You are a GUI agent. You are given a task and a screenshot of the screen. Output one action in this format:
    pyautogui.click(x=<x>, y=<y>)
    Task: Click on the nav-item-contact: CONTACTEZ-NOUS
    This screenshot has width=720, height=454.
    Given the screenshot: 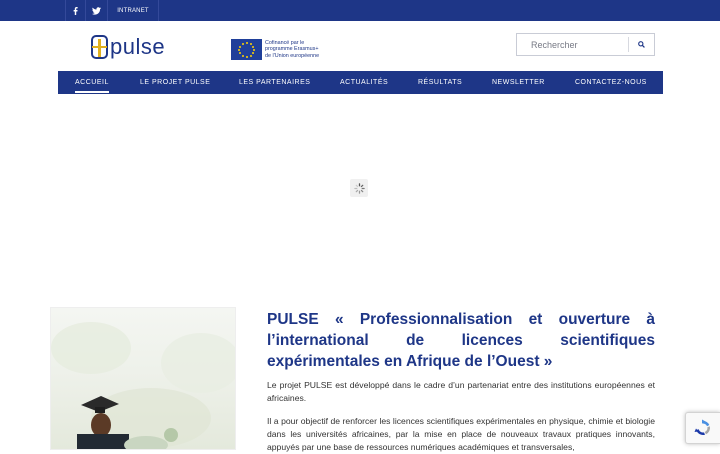 What is the action you would take?
    pyautogui.click(x=611, y=82)
    